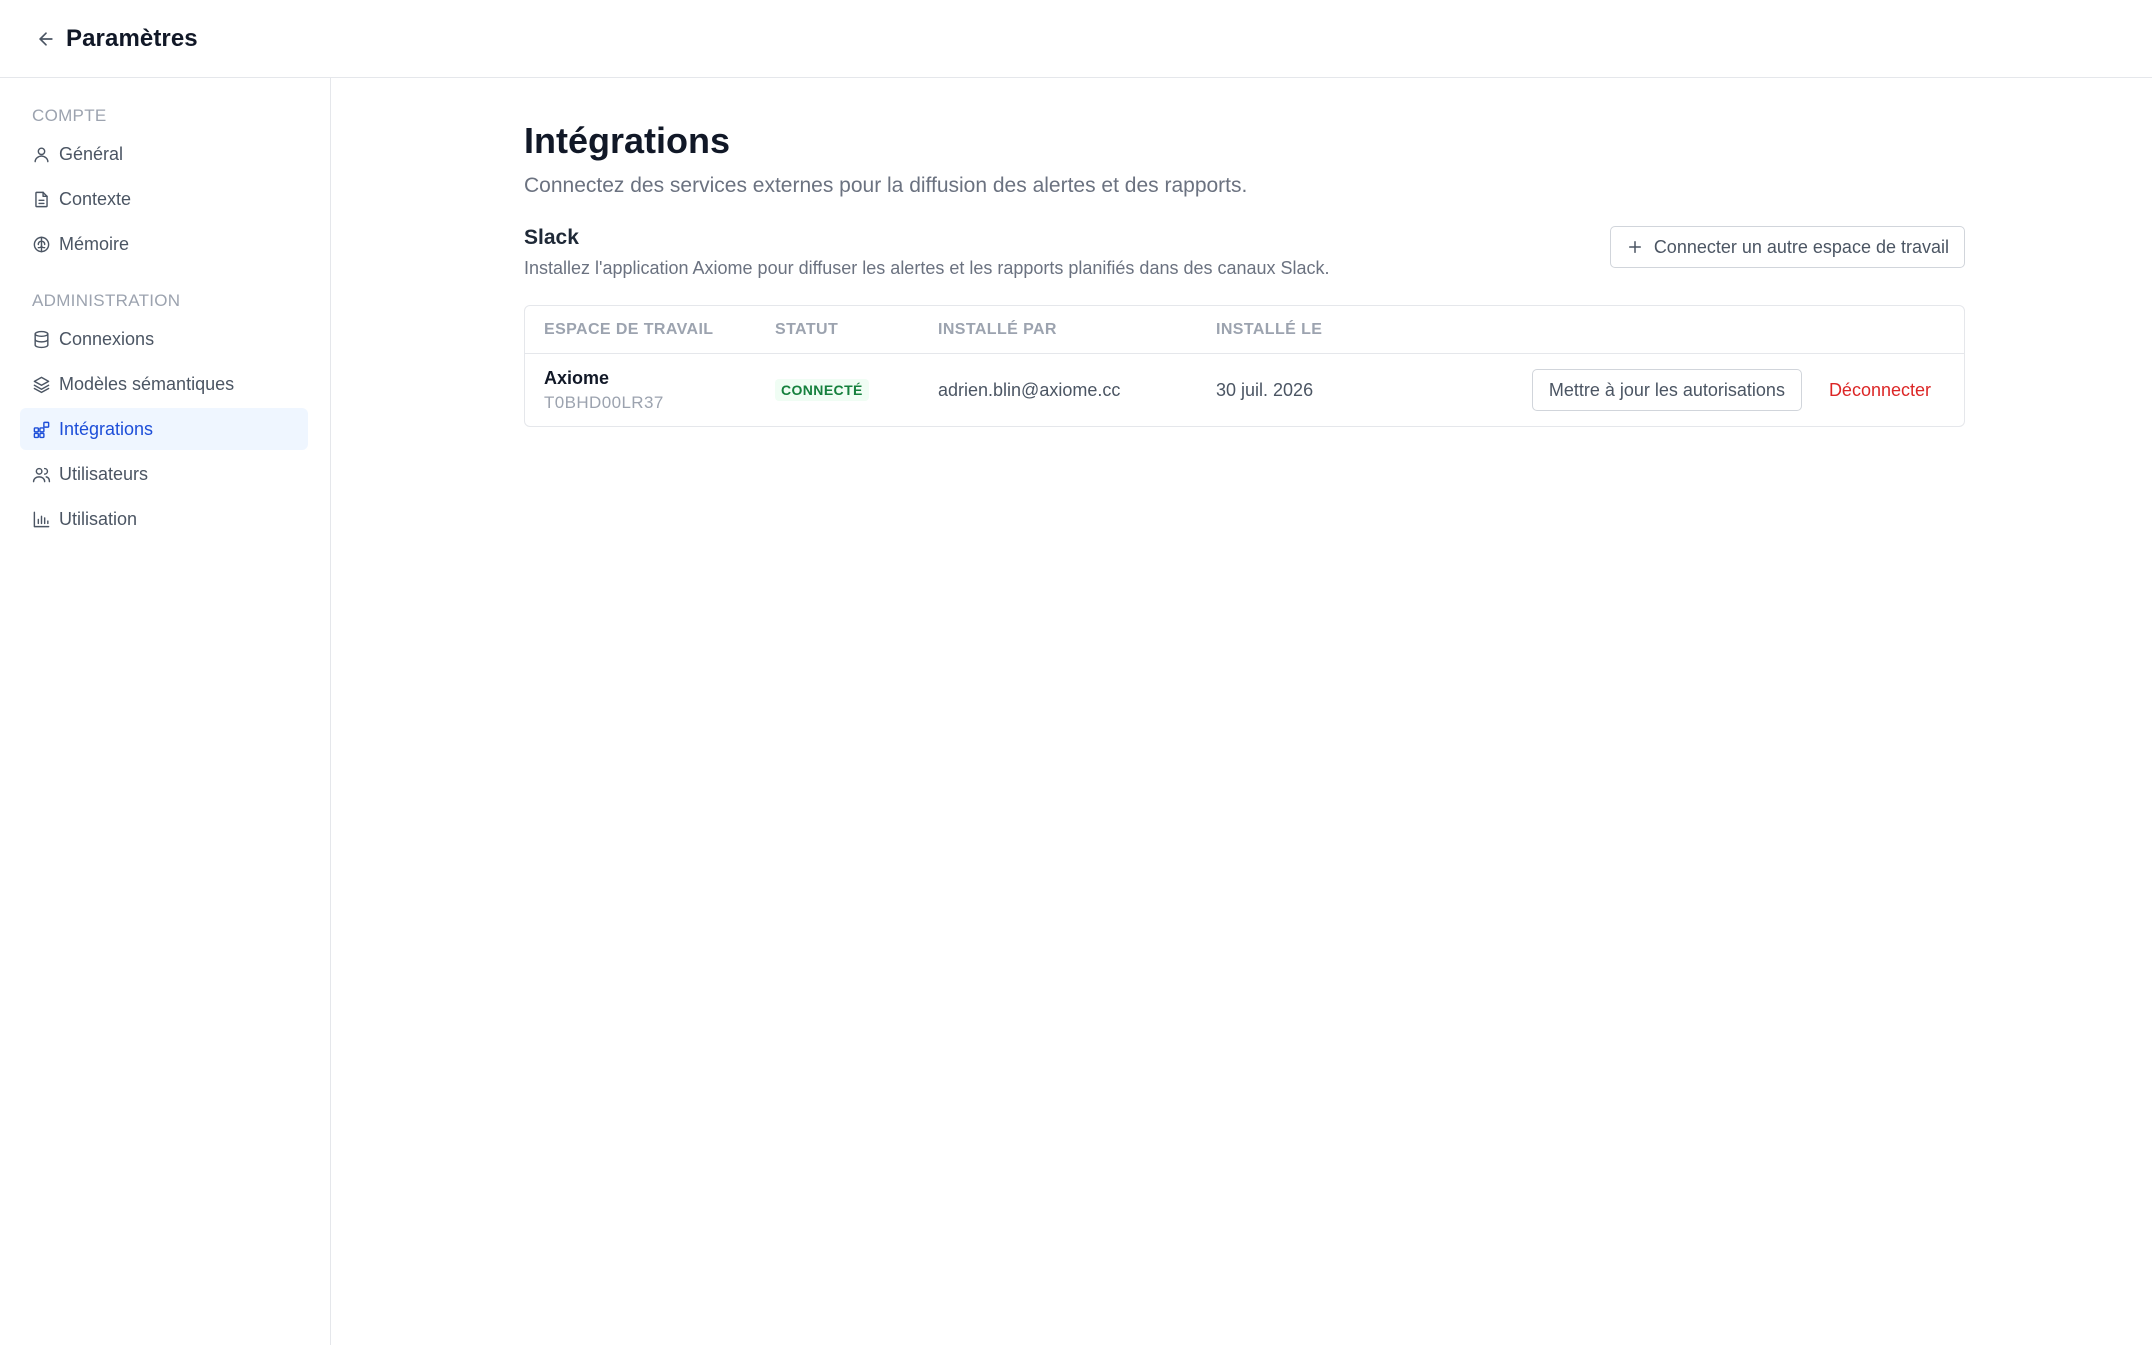 The height and width of the screenshot is (1345, 2152). Describe the element at coordinates (104, 473) in the screenshot. I see `sidebar-item-label: Utilisateurs` at that location.